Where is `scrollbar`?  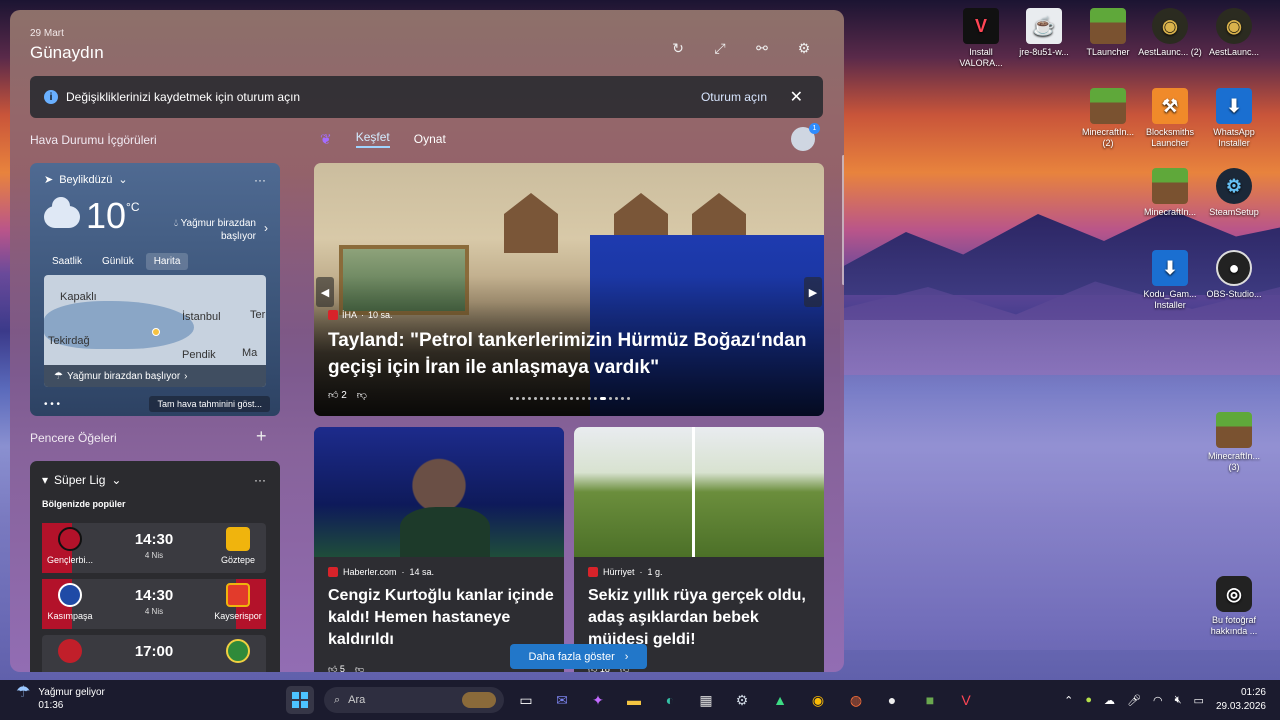 scrollbar is located at coordinates (843, 220).